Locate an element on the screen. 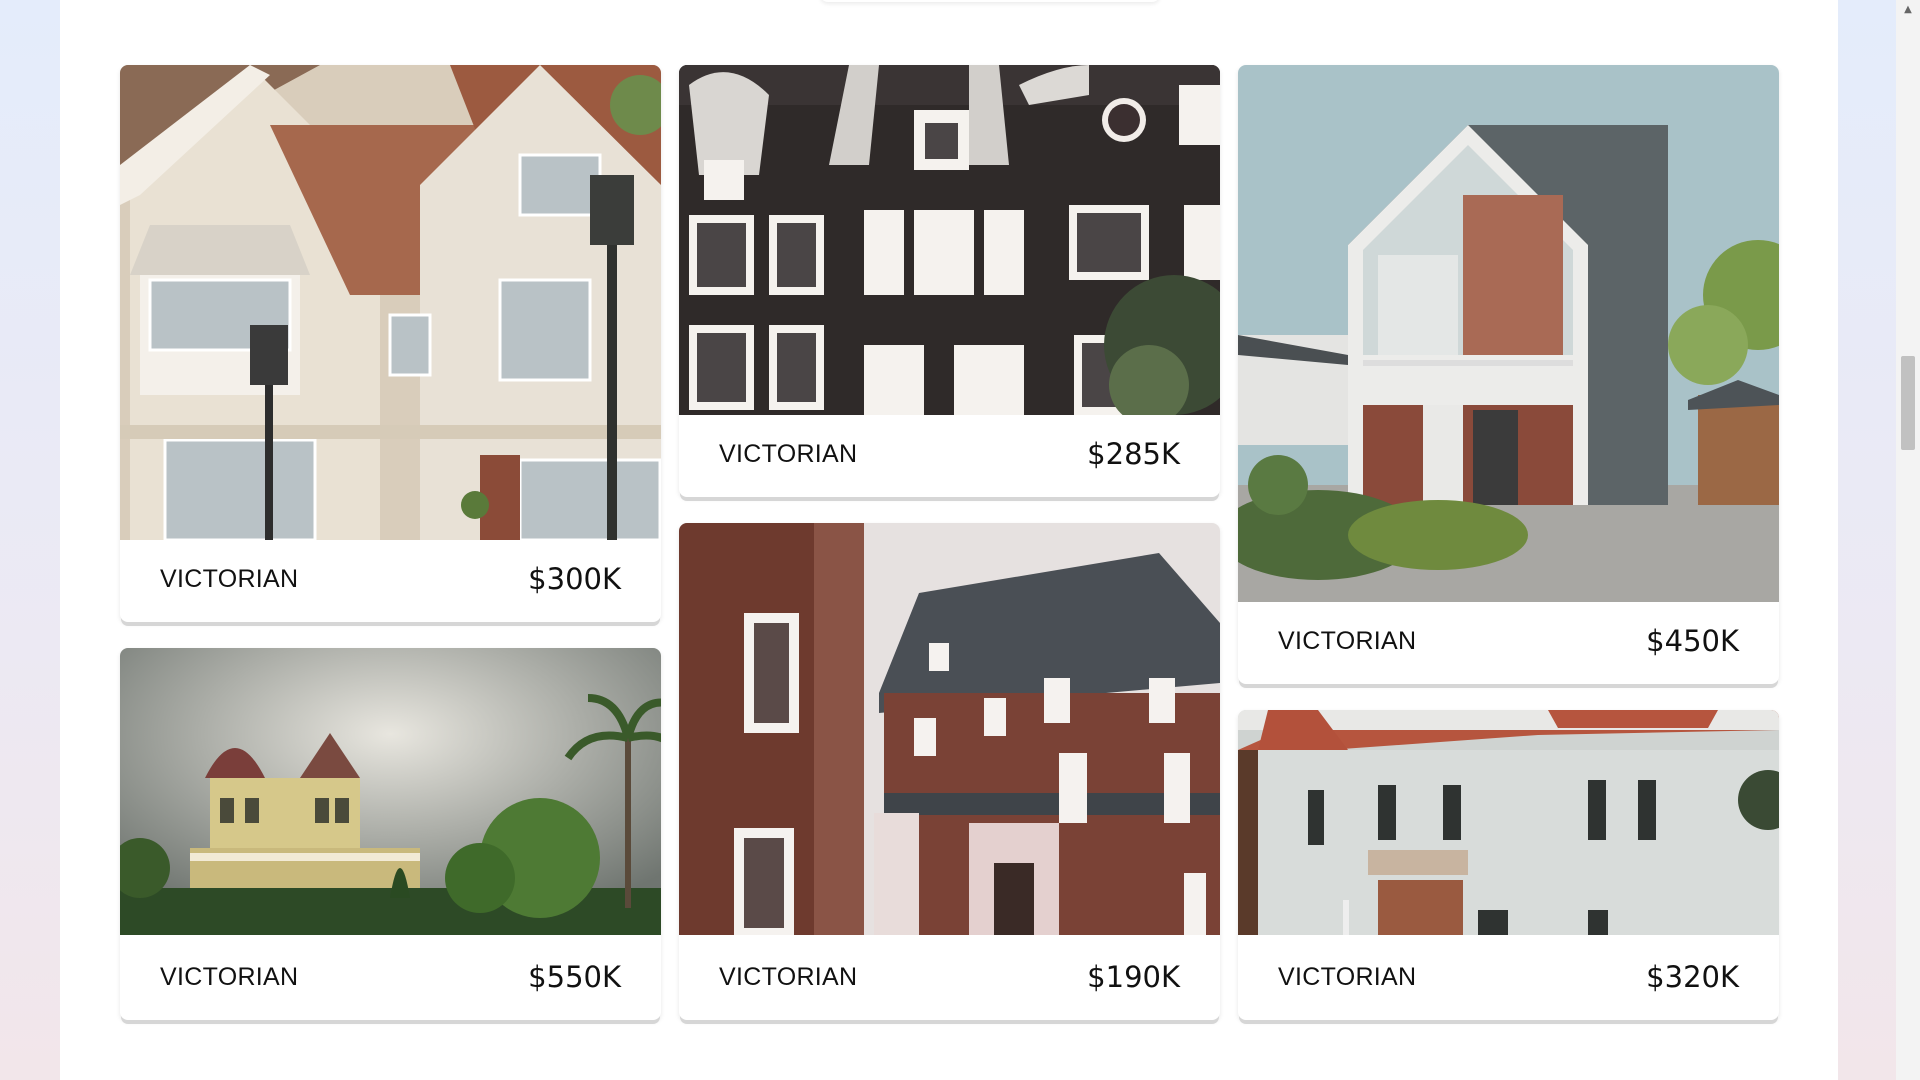  listing-info: VICTORIAN $285K is located at coordinates (949, 454).